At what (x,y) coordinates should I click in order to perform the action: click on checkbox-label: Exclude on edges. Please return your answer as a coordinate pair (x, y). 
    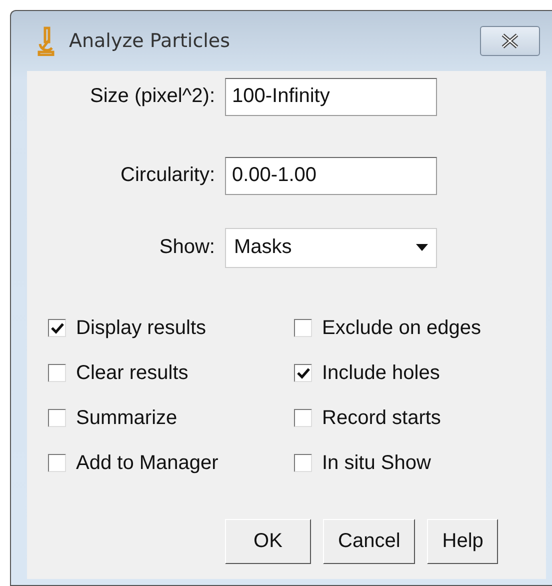
    Looking at the image, I should click on (402, 328).